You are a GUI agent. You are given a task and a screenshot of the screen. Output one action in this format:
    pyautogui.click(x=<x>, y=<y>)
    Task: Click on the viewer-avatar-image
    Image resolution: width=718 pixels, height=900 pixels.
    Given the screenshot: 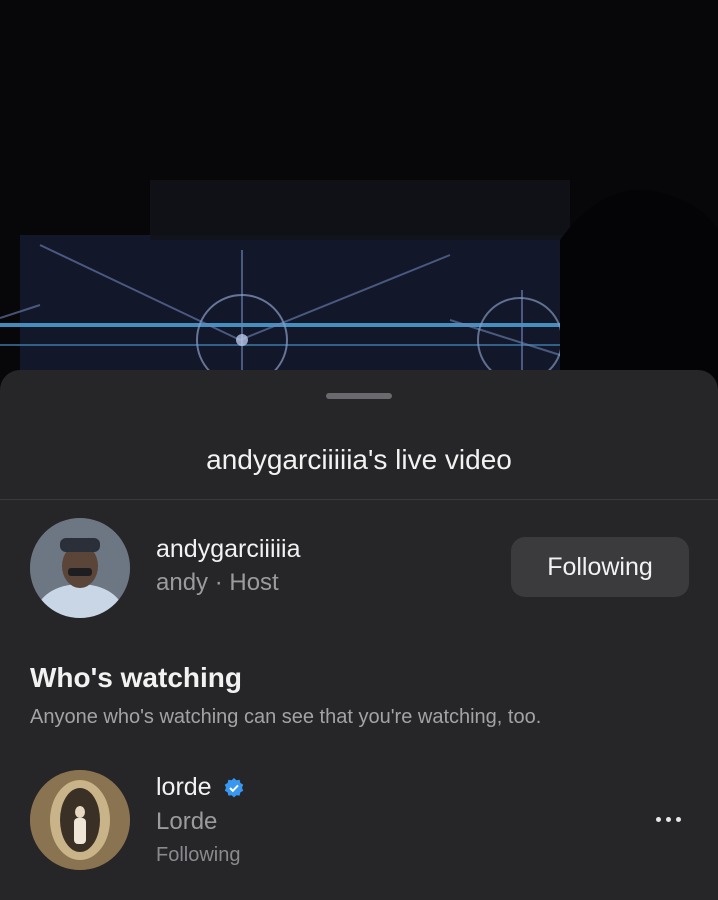 What is the action you would take?
    pyautogui.click(x=80, y=820)
    